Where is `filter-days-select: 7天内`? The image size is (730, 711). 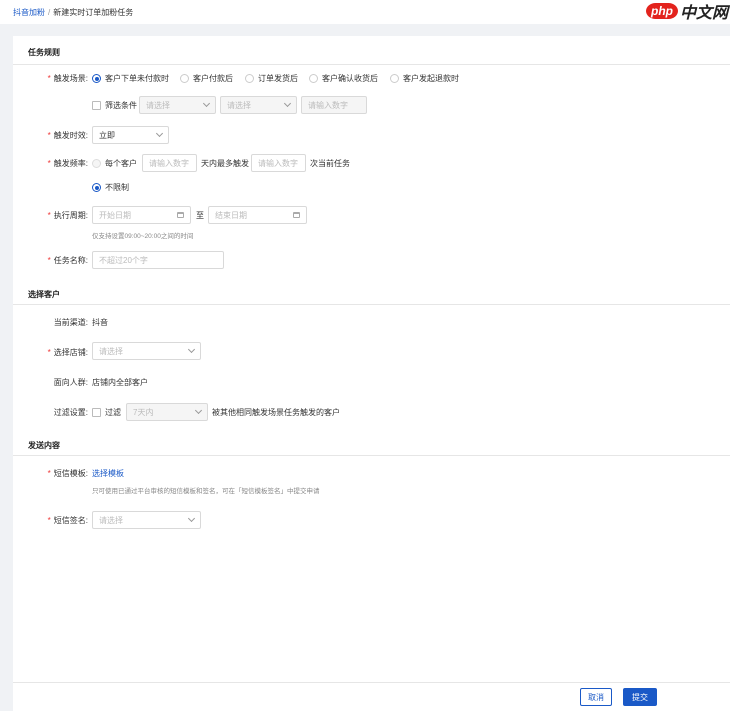
filter-days-select: 7天内 is located at coordinates (167, 412).